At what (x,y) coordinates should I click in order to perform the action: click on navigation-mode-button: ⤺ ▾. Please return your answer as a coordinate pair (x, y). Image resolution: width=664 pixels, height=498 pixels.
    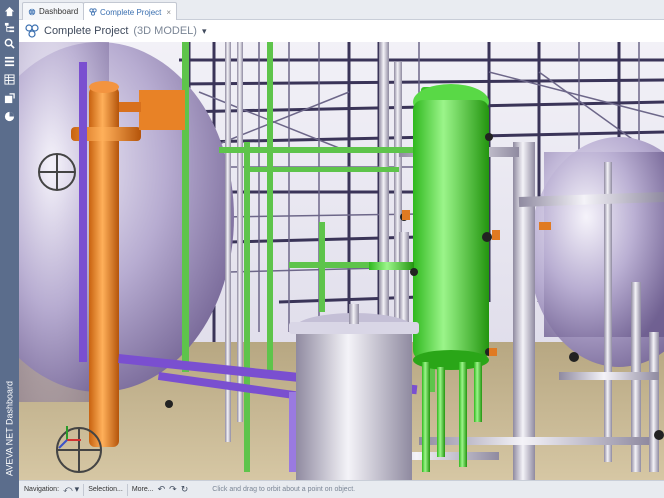
    Looking at the image, I should click on (71, 489).